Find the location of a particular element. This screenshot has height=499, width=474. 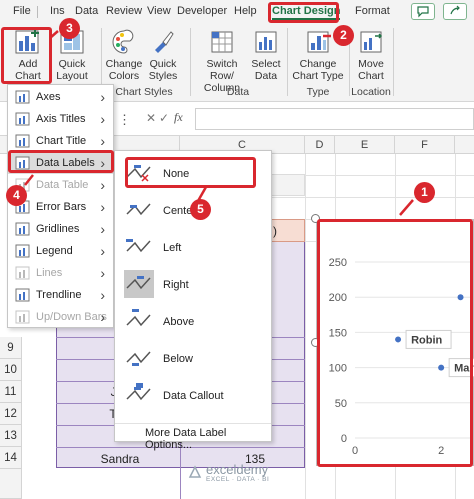

step-badge-1: 1 is located at coordinates (424, 192).